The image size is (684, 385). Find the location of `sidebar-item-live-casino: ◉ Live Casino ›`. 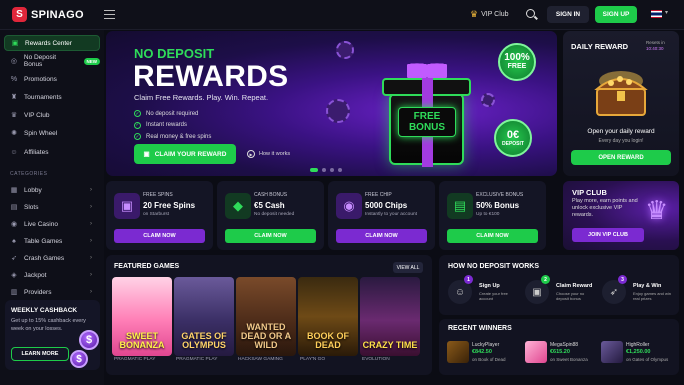

sidebar-item-live-casino: ◉ Live Casino › is located at coordinates (52, 224).